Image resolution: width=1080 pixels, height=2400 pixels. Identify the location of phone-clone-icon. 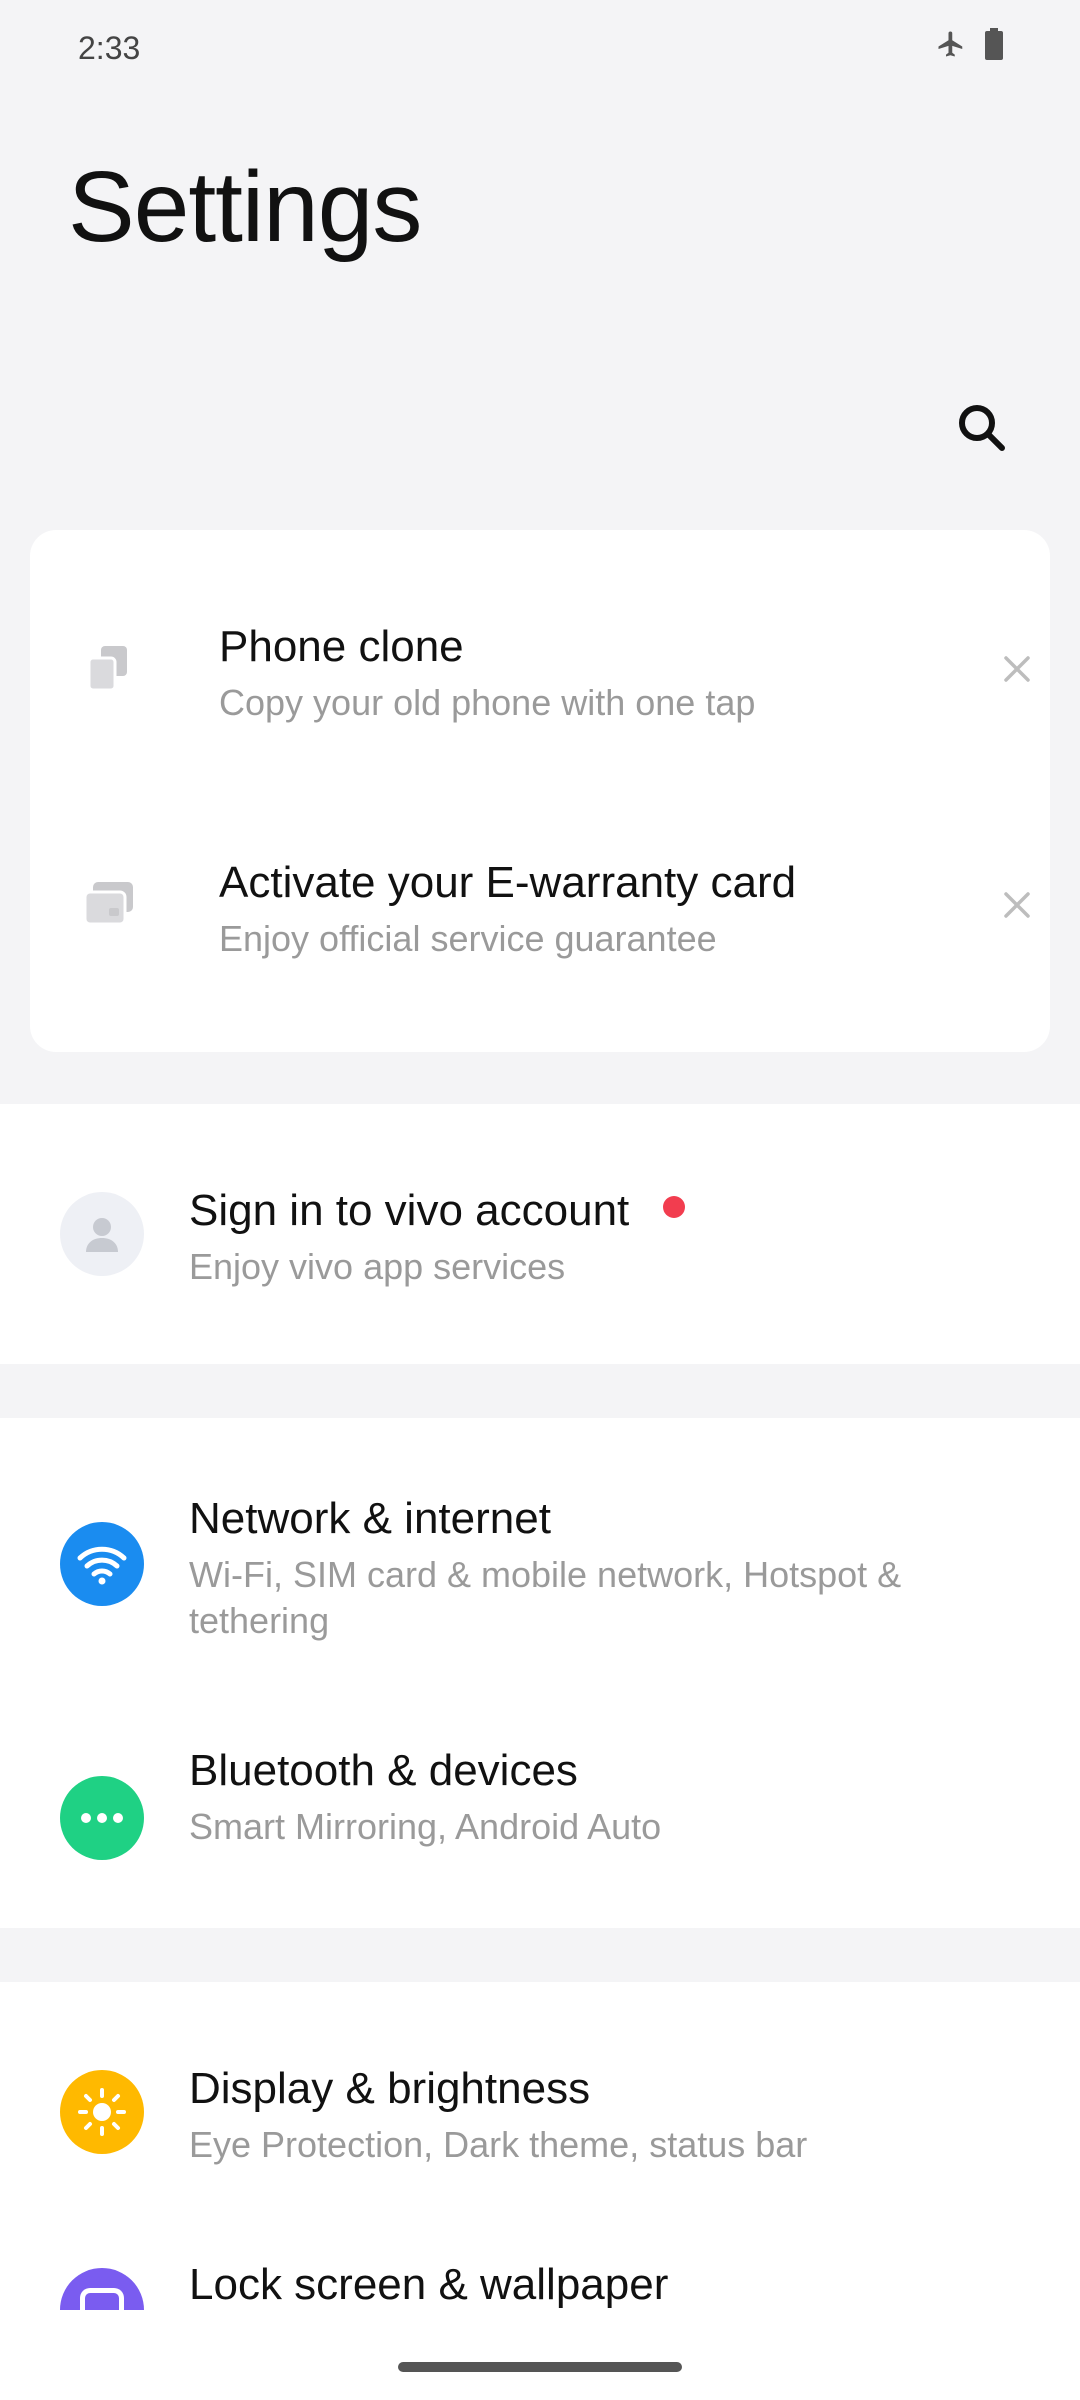
(109, 668).